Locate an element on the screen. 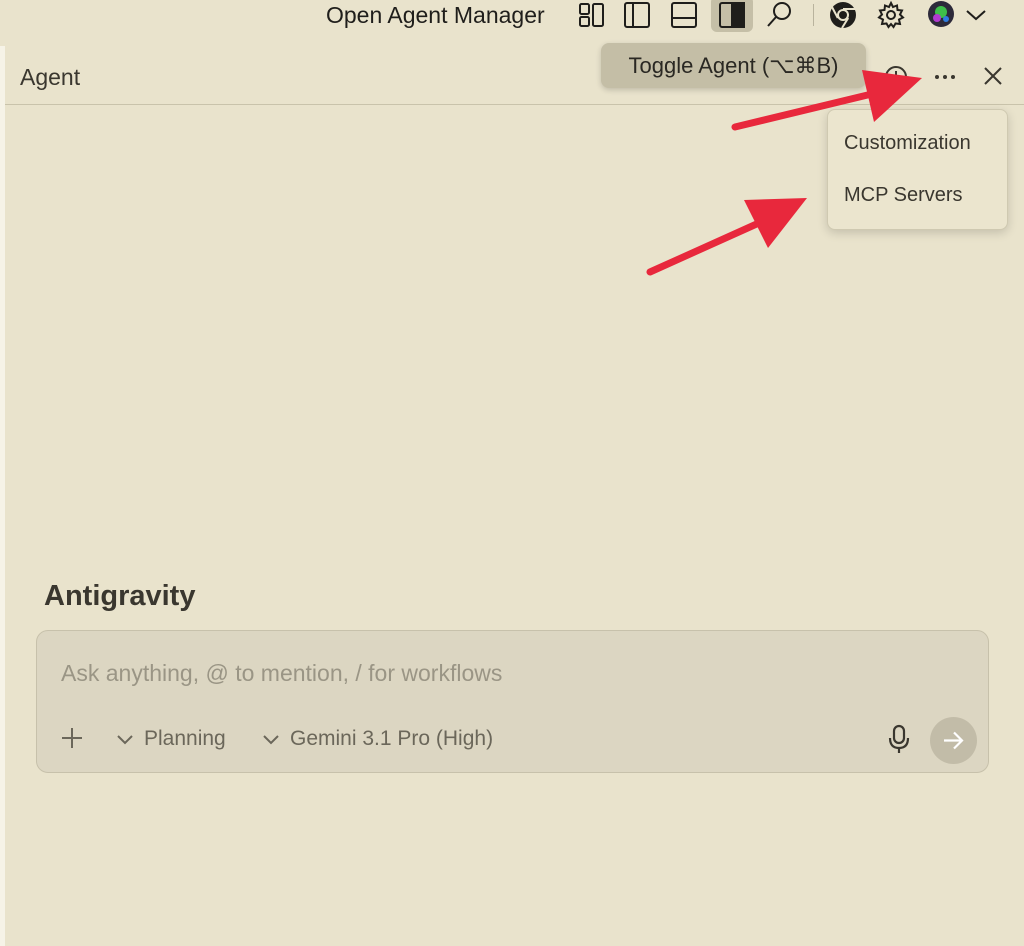  agent-title: Antigravity is located at coordinates (120, 596).